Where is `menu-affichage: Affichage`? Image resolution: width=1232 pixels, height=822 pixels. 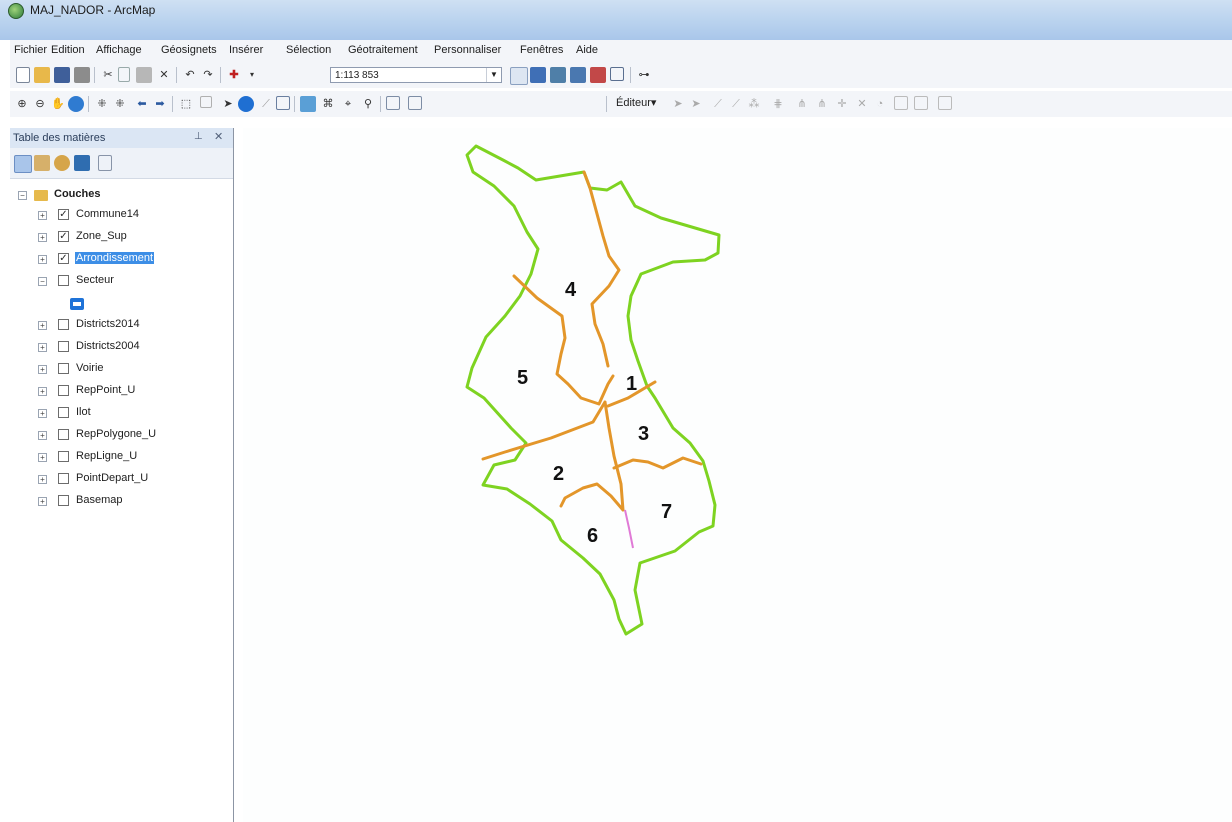 menu-affichage: Affichage is located at coordinates (119, 50).